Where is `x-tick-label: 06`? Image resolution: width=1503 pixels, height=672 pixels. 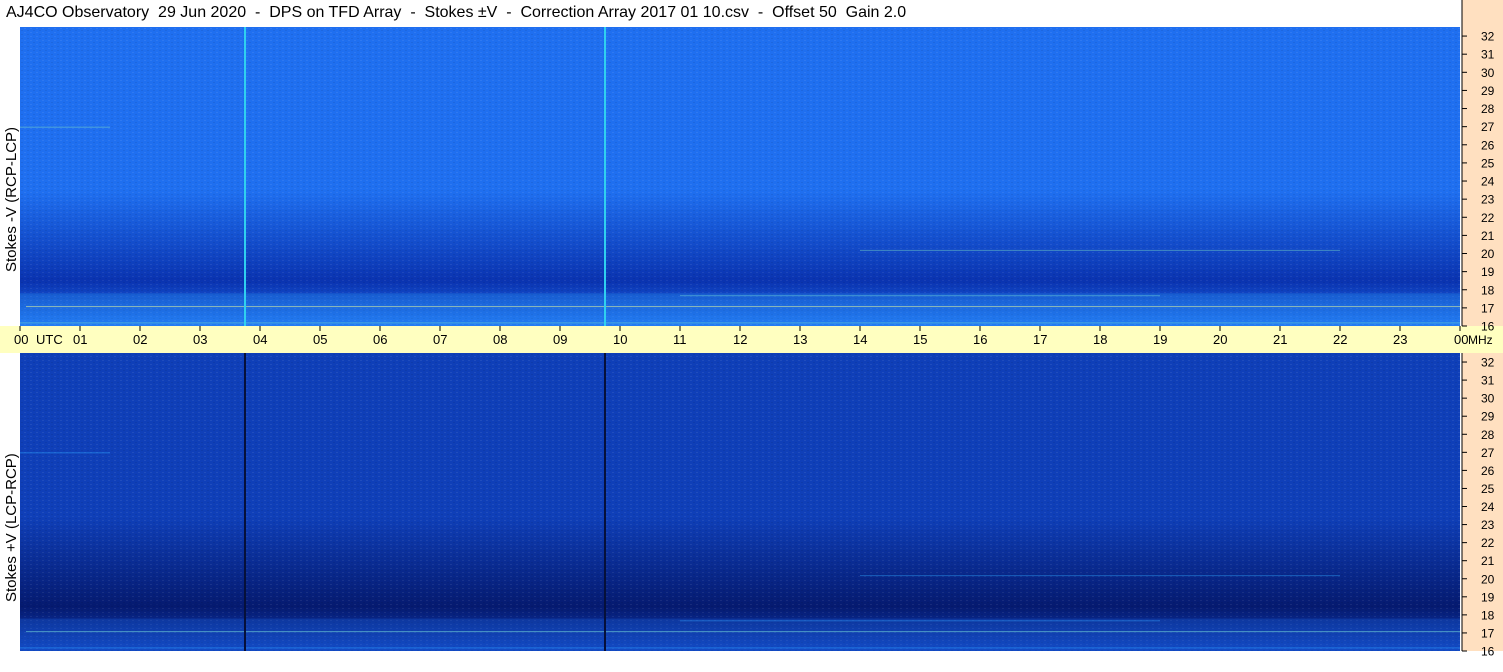
x-tick-label: 06 is located at coordinates (380, 339).